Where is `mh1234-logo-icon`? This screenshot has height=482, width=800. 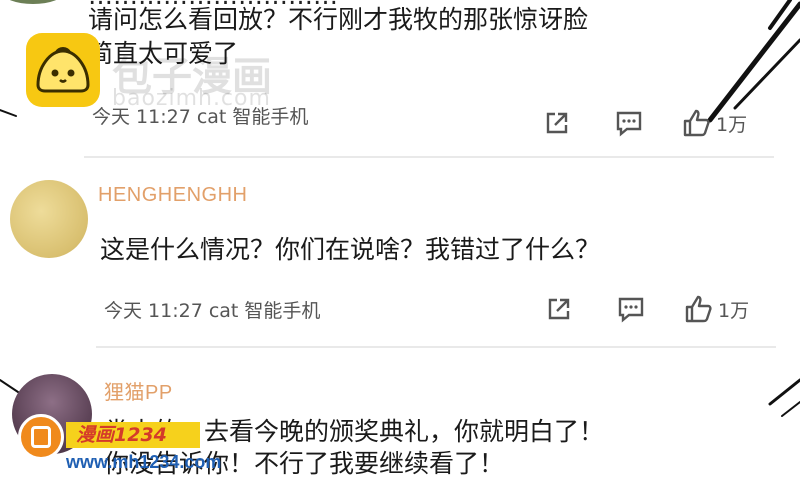
mh1234-logo-icon is located at coordinates (41, 437).